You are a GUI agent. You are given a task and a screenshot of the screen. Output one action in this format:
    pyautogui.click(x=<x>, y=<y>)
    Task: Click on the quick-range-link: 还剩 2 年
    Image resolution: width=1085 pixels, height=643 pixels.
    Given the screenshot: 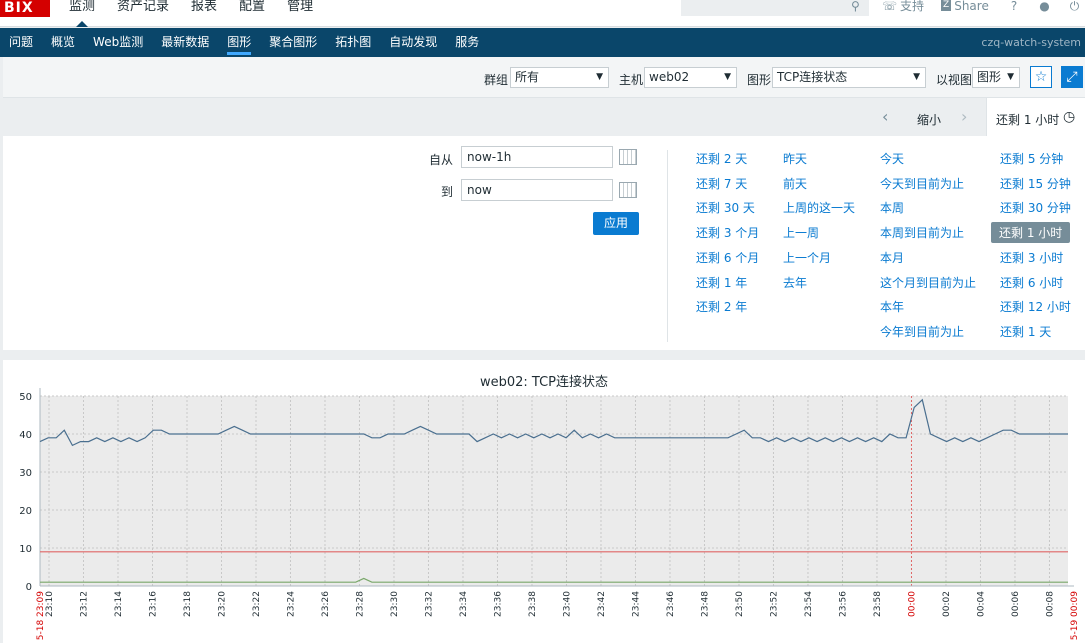 What is the action you would take?
    pyautogui.click(x=721, y=306)
    